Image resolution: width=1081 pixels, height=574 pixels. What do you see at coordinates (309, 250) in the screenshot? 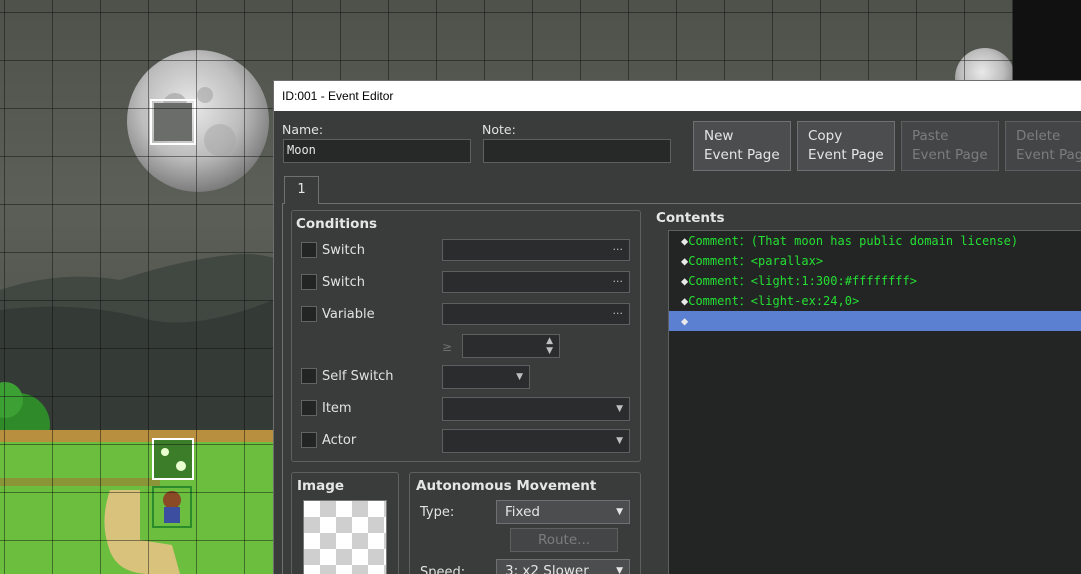
I see `switch1-checkbox` at bounding box center [309, 250].